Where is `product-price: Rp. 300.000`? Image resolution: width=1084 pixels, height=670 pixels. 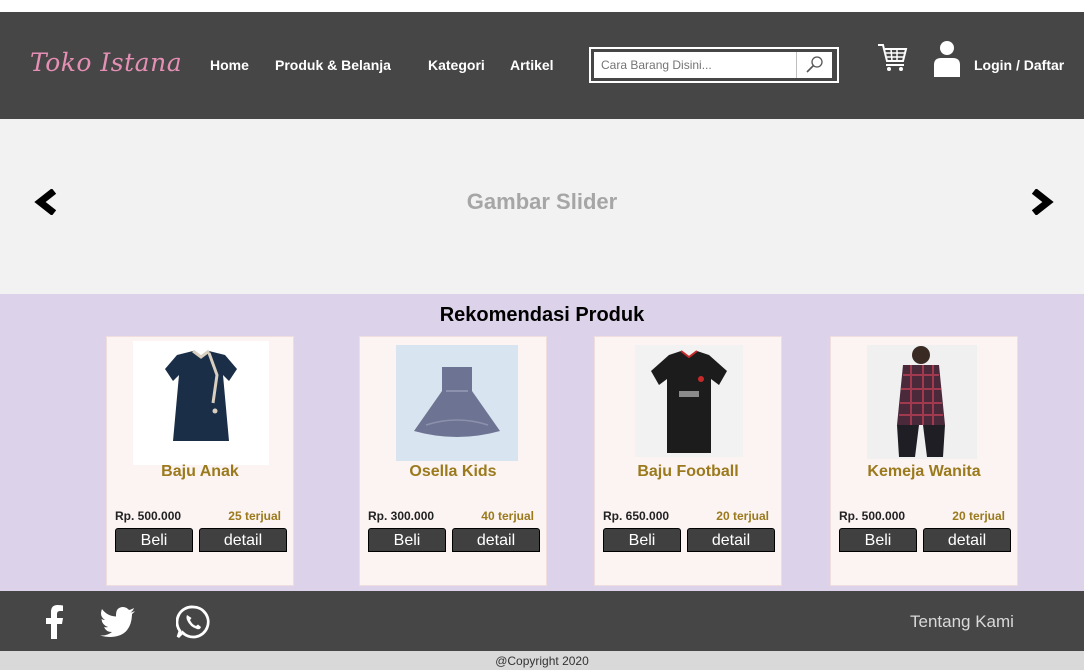
product-price: Rp. 300.000 is located at coordinates (401, 516).